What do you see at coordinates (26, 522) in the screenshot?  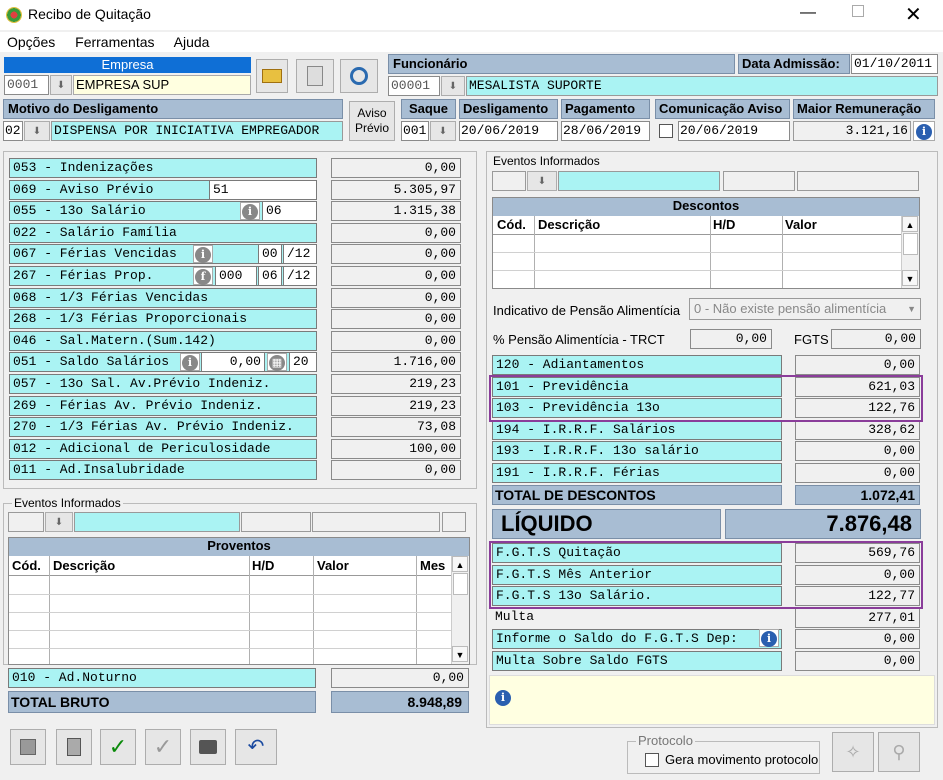 I see `eventos-left-code` at bounding box center [26, 522].